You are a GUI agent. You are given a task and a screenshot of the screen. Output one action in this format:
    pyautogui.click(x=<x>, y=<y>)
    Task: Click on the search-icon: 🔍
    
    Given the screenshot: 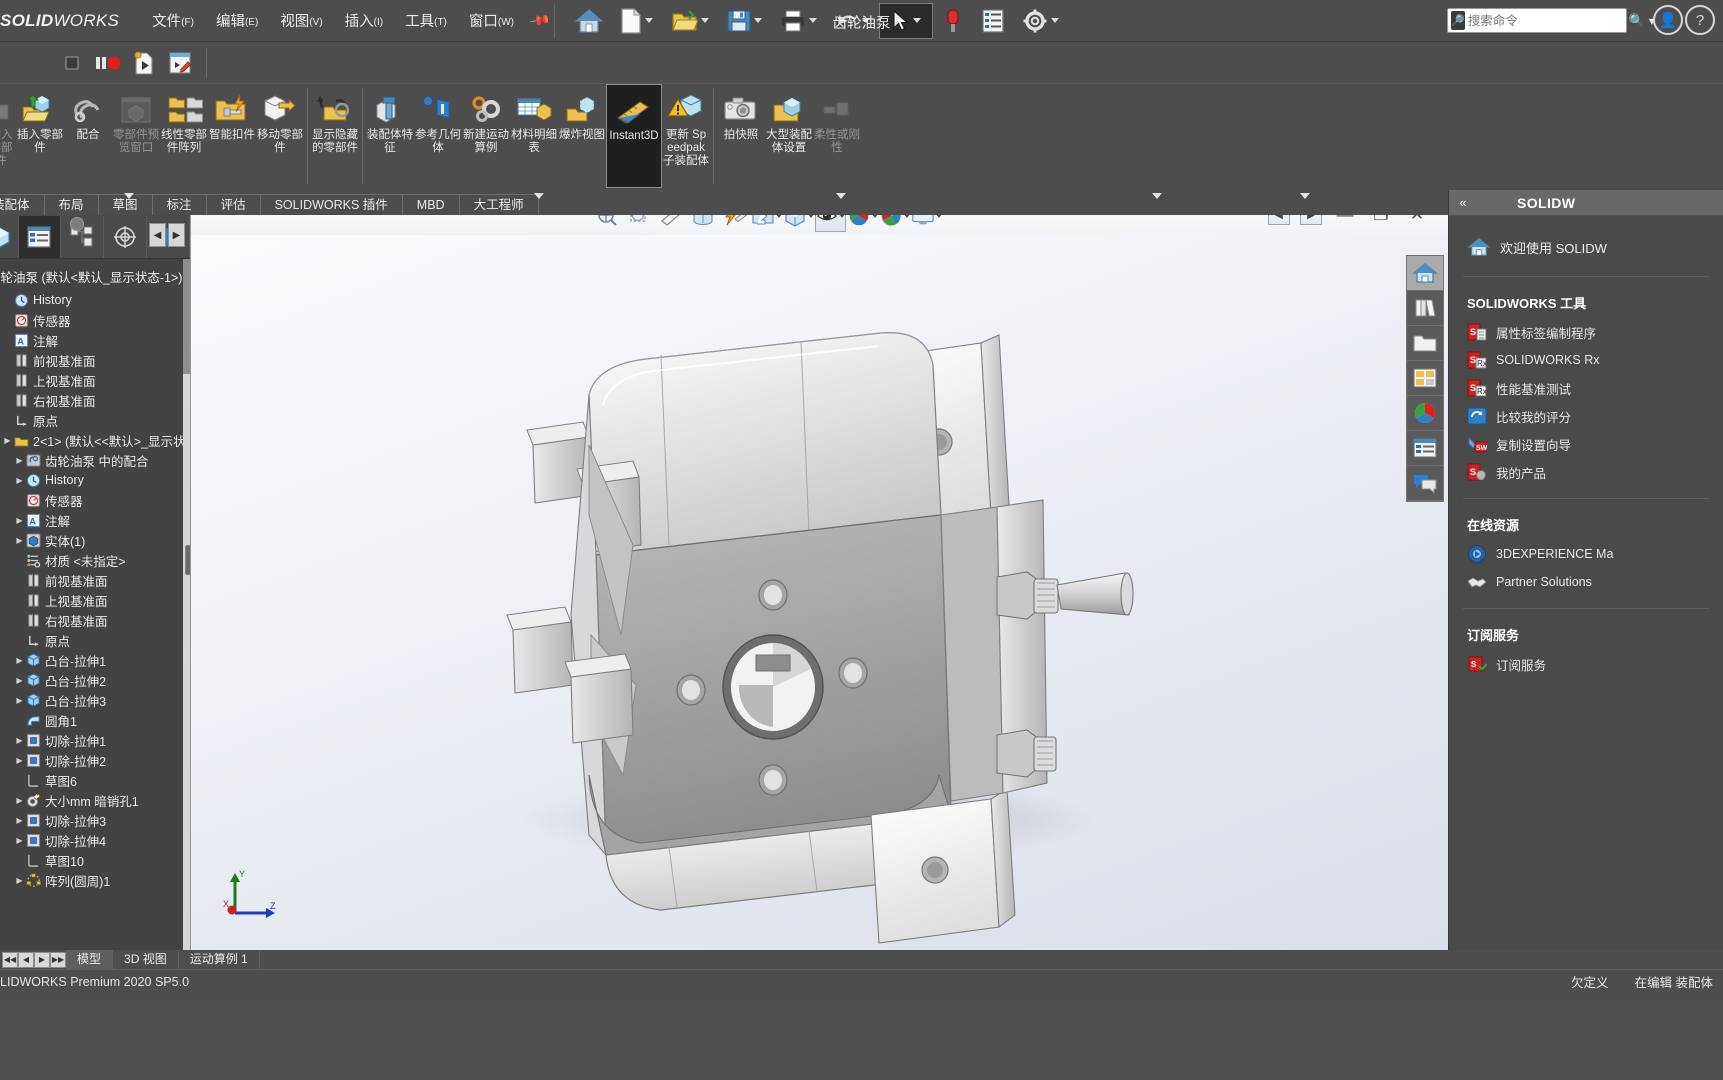 What is the action you would take?
    pyautogui.click(x=1637, y=21)
    